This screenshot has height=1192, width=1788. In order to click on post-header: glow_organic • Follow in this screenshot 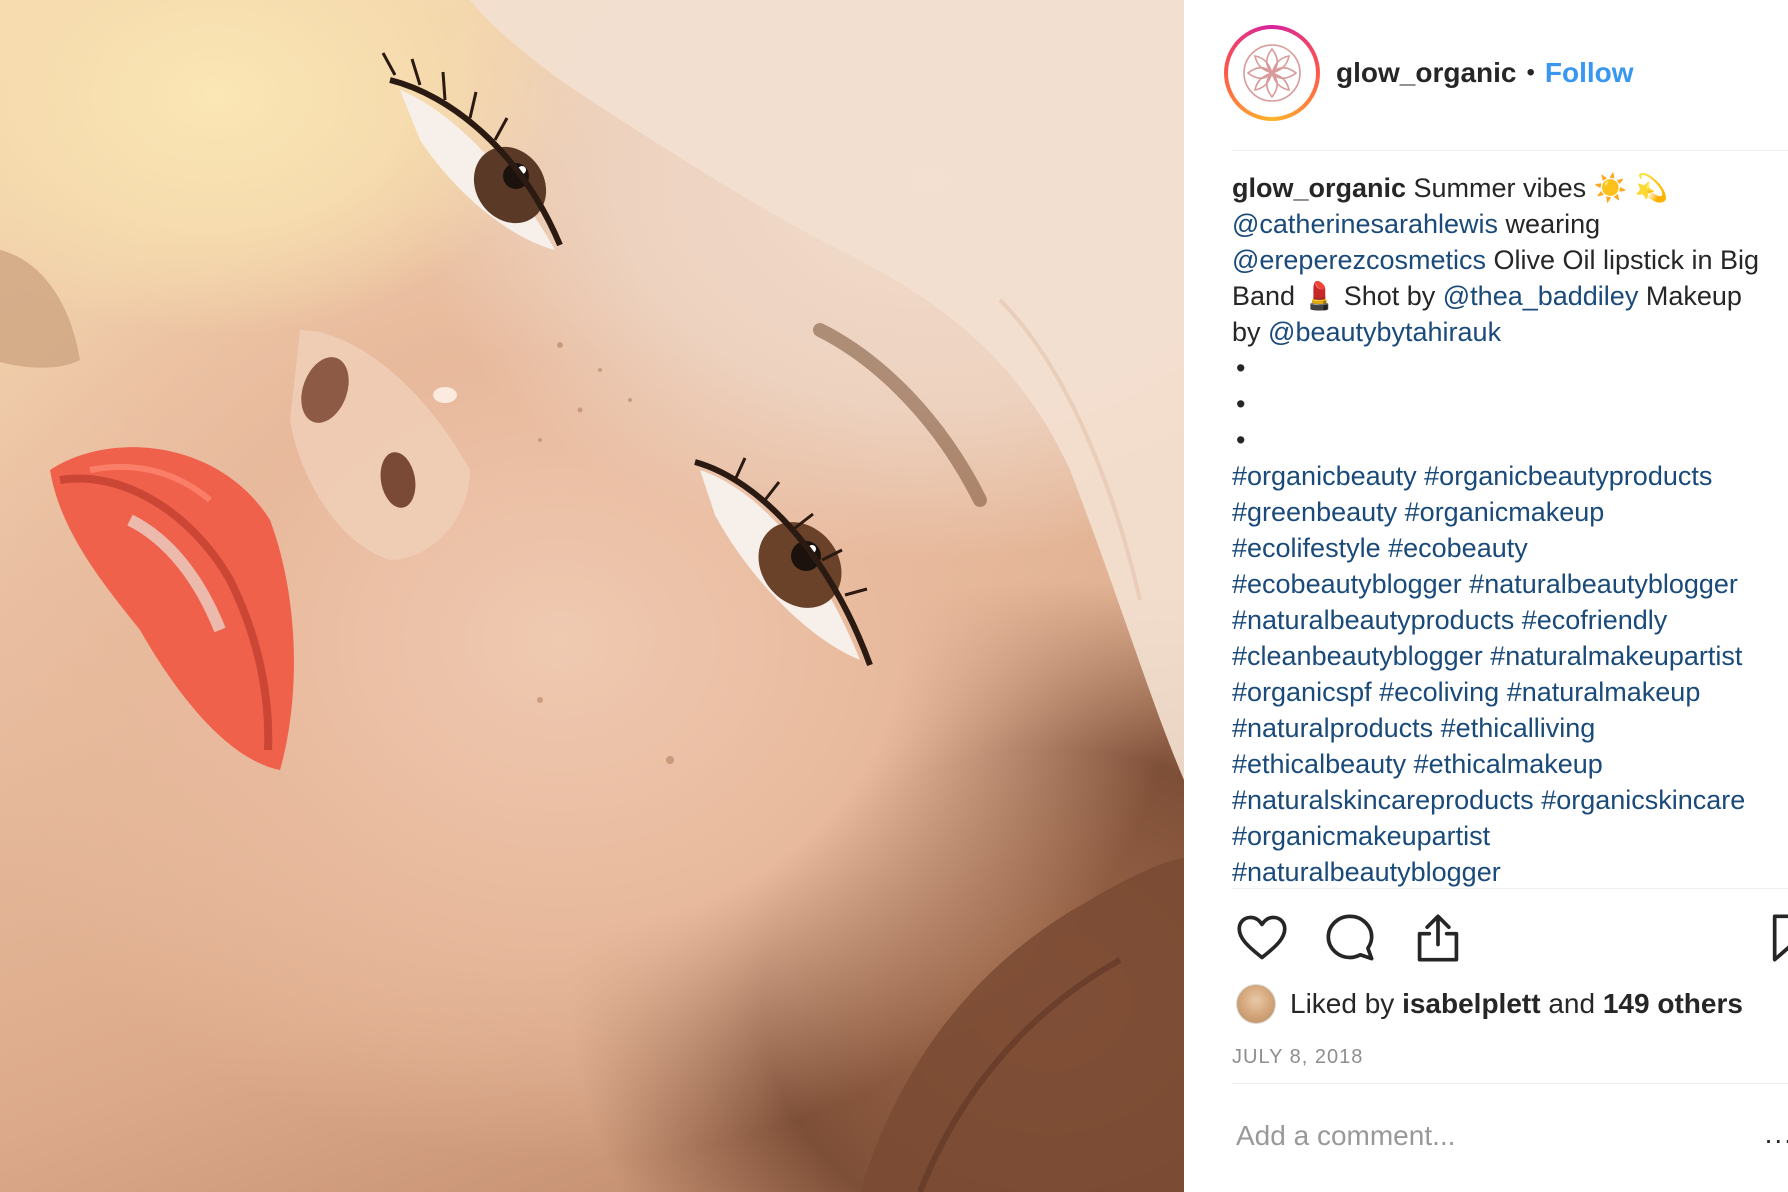, I will do `click(1429, 73)`.